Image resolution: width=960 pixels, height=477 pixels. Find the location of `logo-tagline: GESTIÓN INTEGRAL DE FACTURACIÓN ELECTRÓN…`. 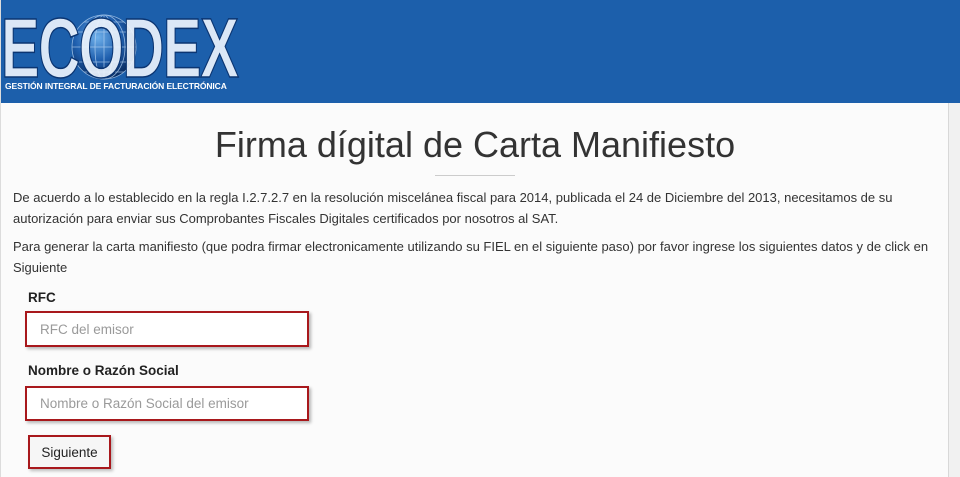

logo-tagline: GESTIÓN INTEGRAL DE FACTURACIÓN ELECTRÓN… is located at coordinates (116, 86).